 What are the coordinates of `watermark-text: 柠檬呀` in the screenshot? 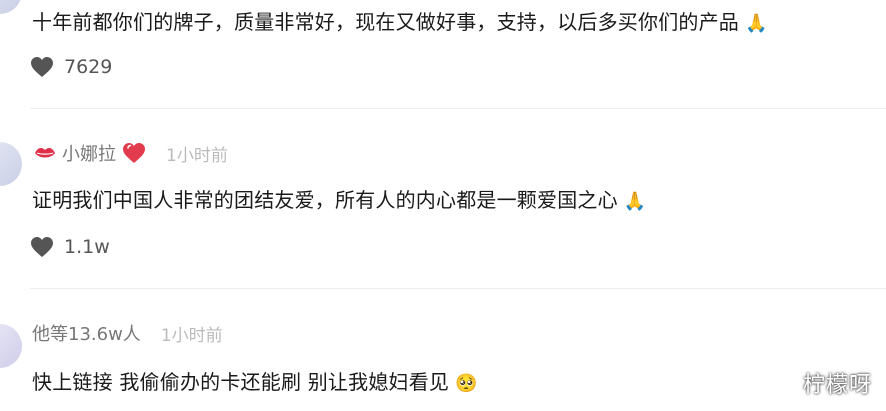 It's located at (837, 385).